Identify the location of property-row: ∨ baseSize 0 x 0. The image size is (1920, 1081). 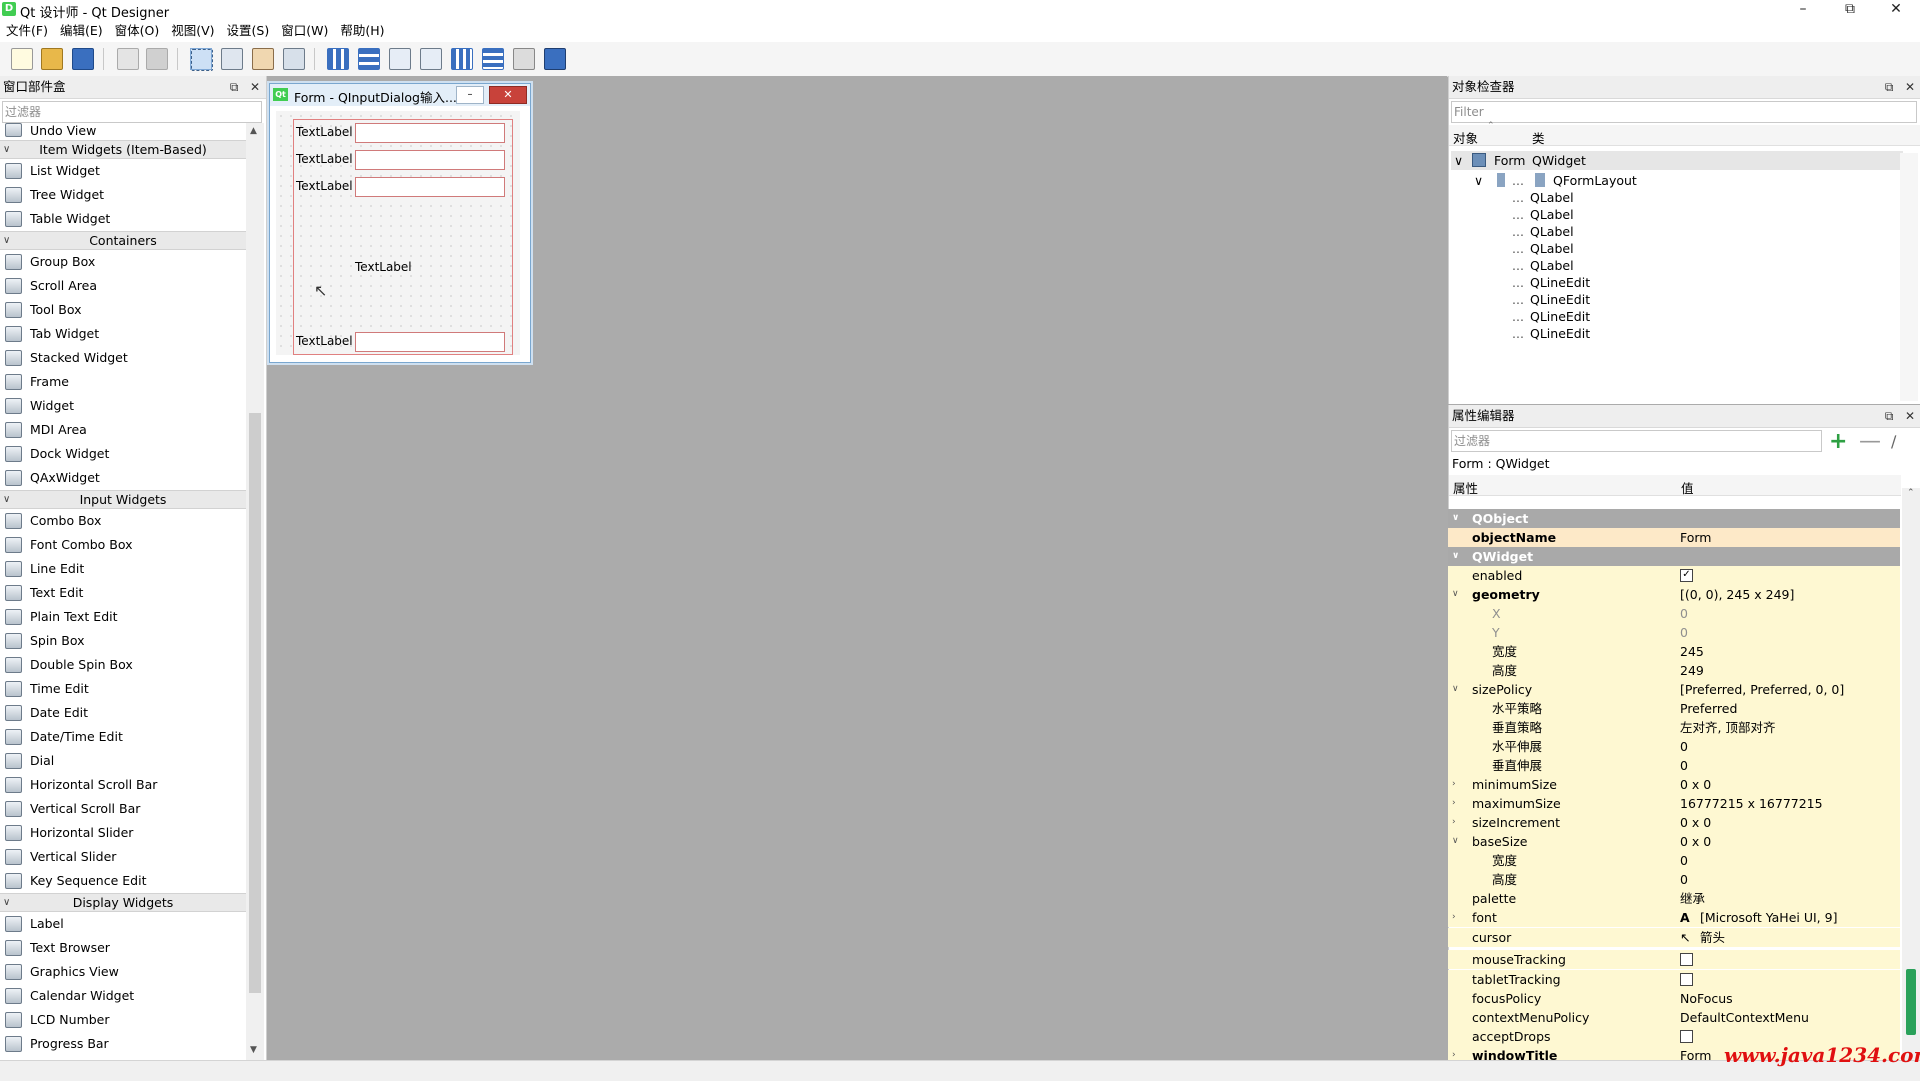
(1674, 841).